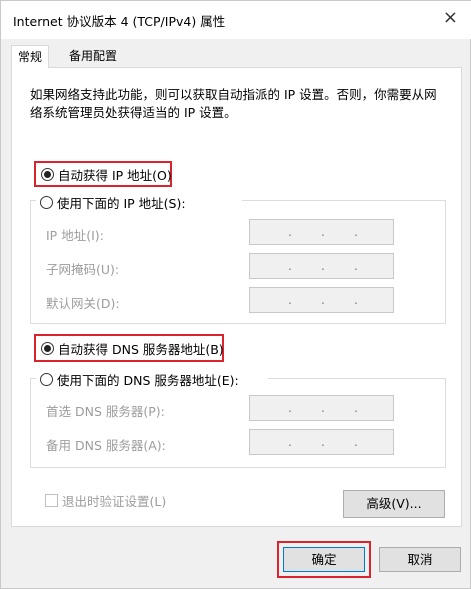 This screenshot has height=589, width=471. I want to click on title-bar: Internet 协议版本 4 (TCP/IPv4) 属性 ×, so click(236, 20).